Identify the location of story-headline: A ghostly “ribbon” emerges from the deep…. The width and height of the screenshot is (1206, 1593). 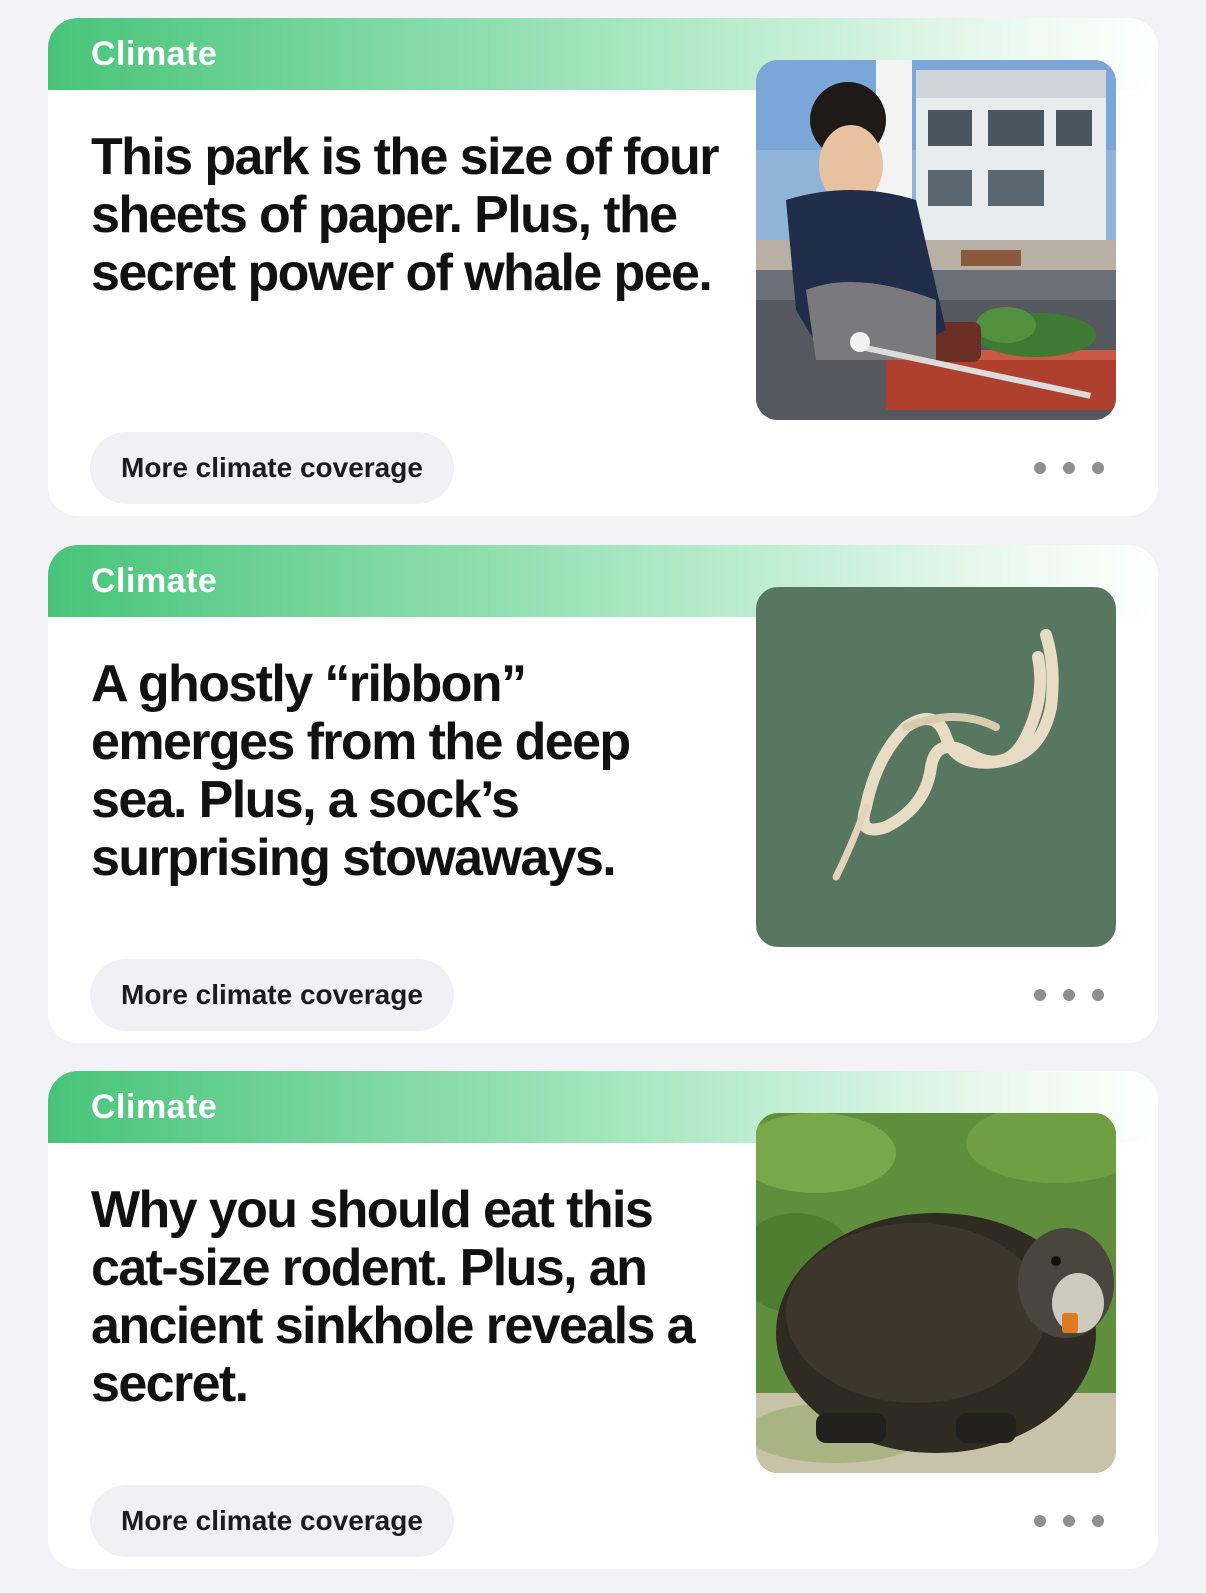
(411, 771).